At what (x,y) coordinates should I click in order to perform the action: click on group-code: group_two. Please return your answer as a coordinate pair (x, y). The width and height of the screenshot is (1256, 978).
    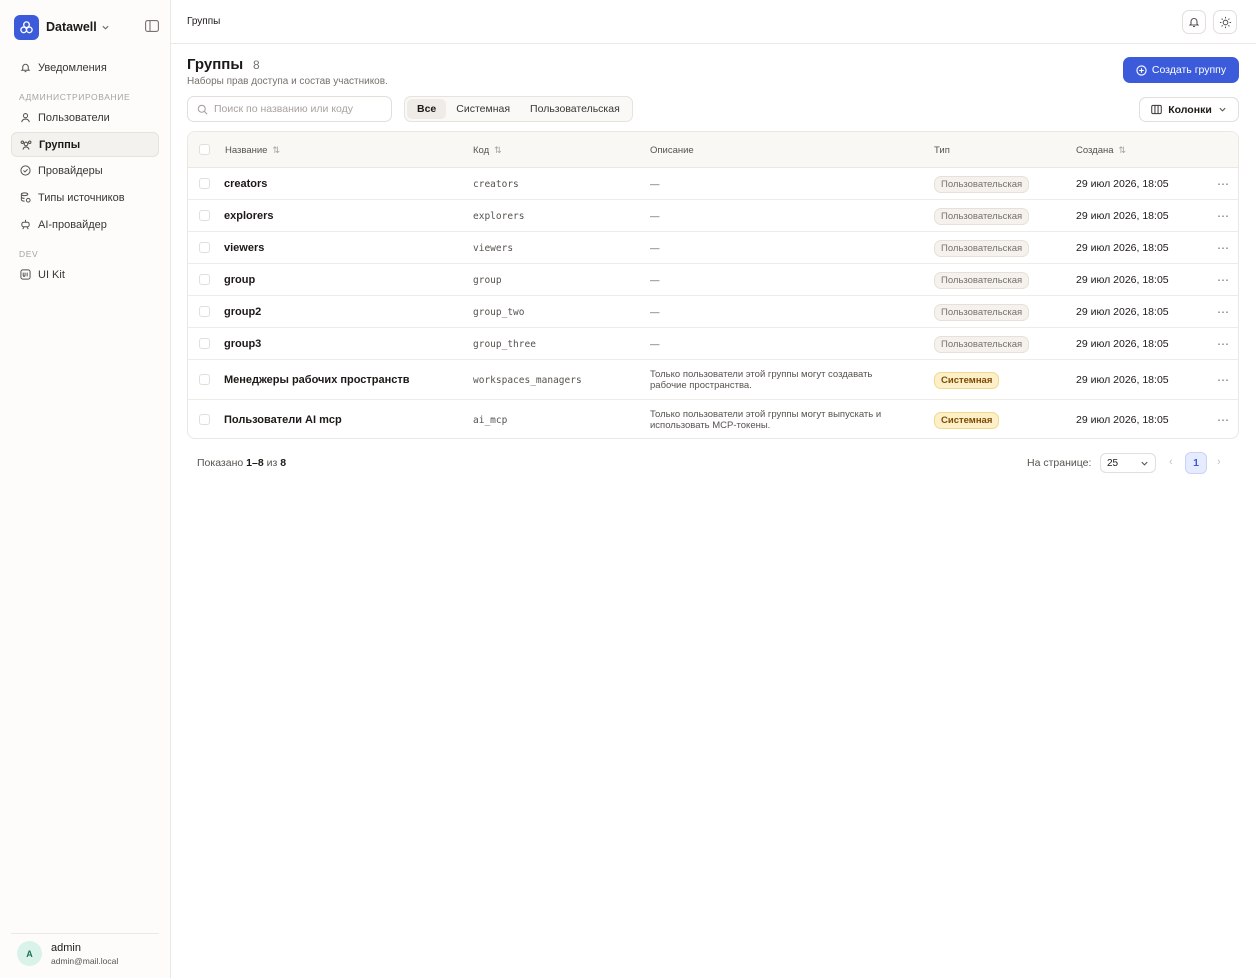
    Looking at the image, I should click on (499, 312).